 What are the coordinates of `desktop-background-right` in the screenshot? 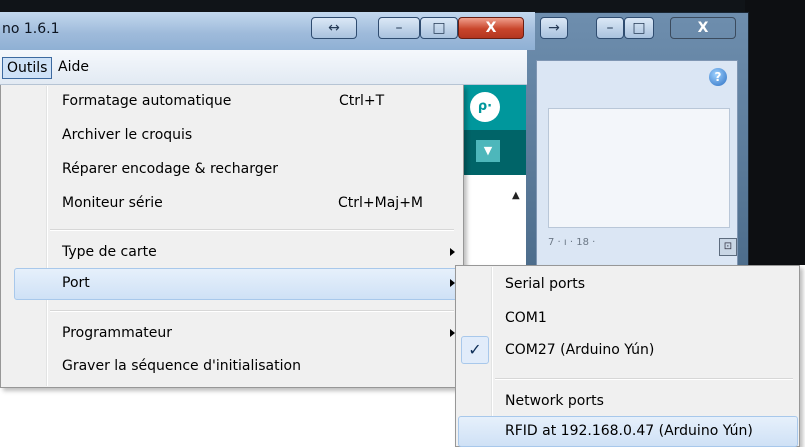 It's located at (775, 132).